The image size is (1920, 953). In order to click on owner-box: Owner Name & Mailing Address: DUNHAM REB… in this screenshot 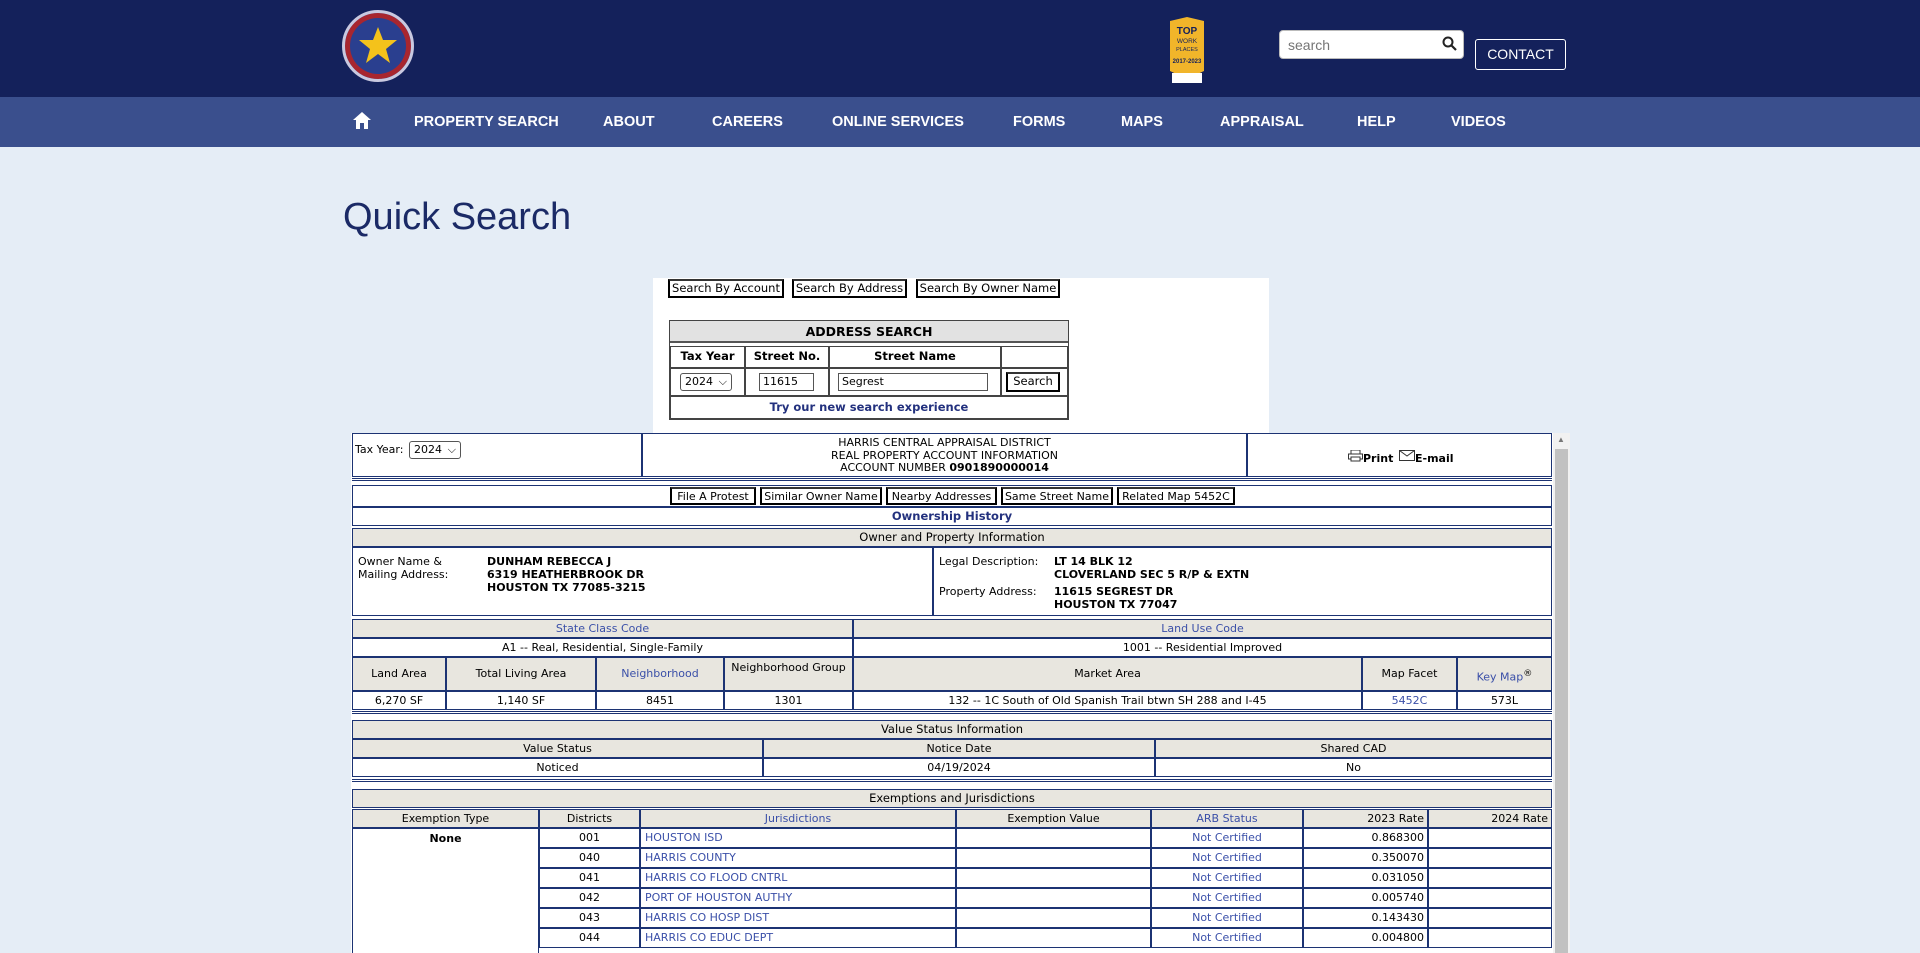, I will do `click(642, 581)`.